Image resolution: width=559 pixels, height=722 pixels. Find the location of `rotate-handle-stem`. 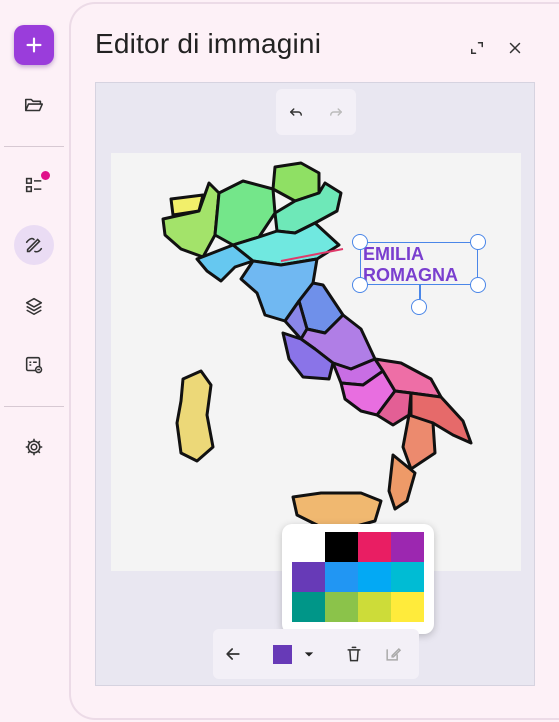

rotate-handle-stem is located at coordinates (420, 292).